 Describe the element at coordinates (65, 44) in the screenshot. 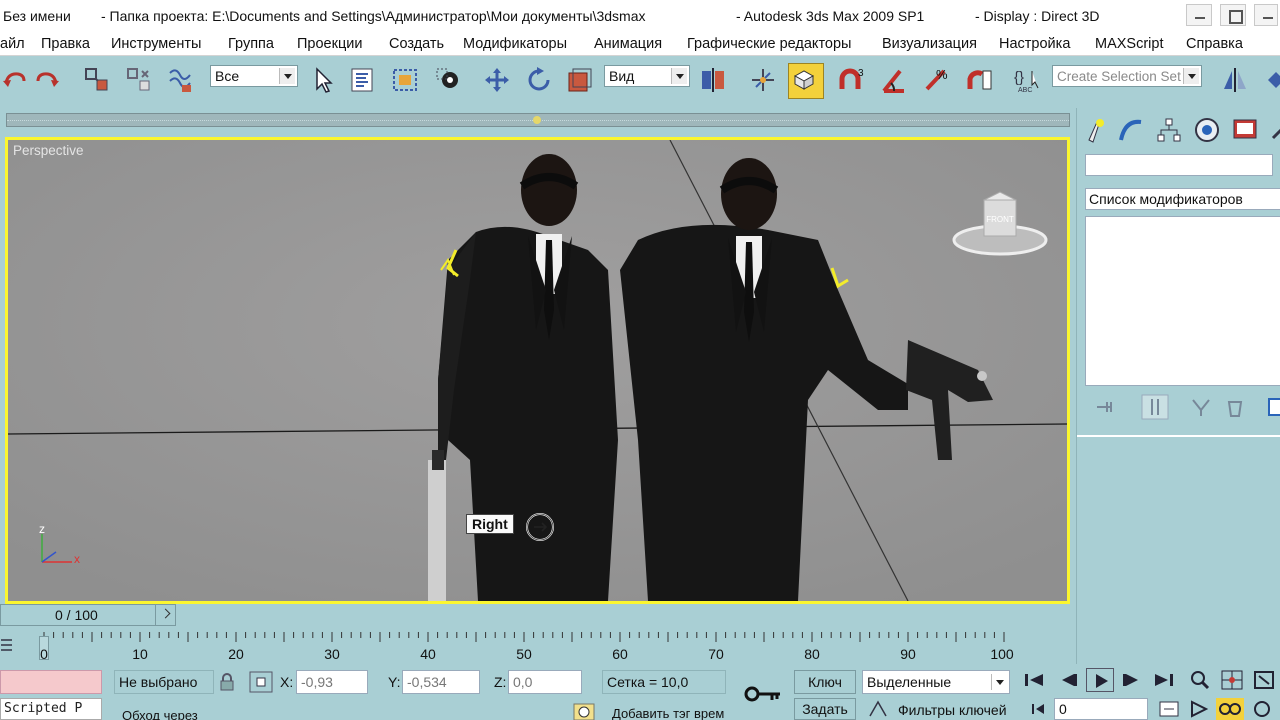

I see `menu-edit: Правка` at that location.